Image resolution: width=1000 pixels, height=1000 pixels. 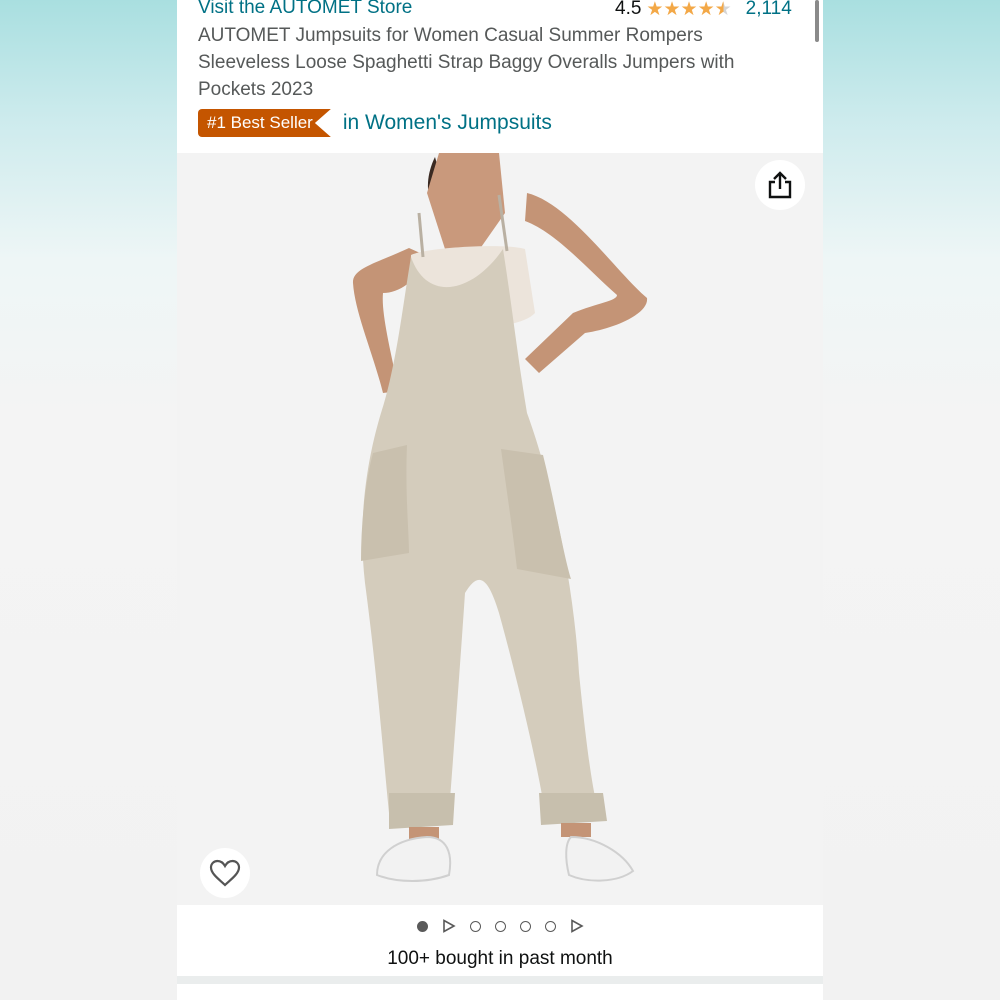 I want to click on store-link: Visit the AUTOMET Store, so click(x=305, y=9).